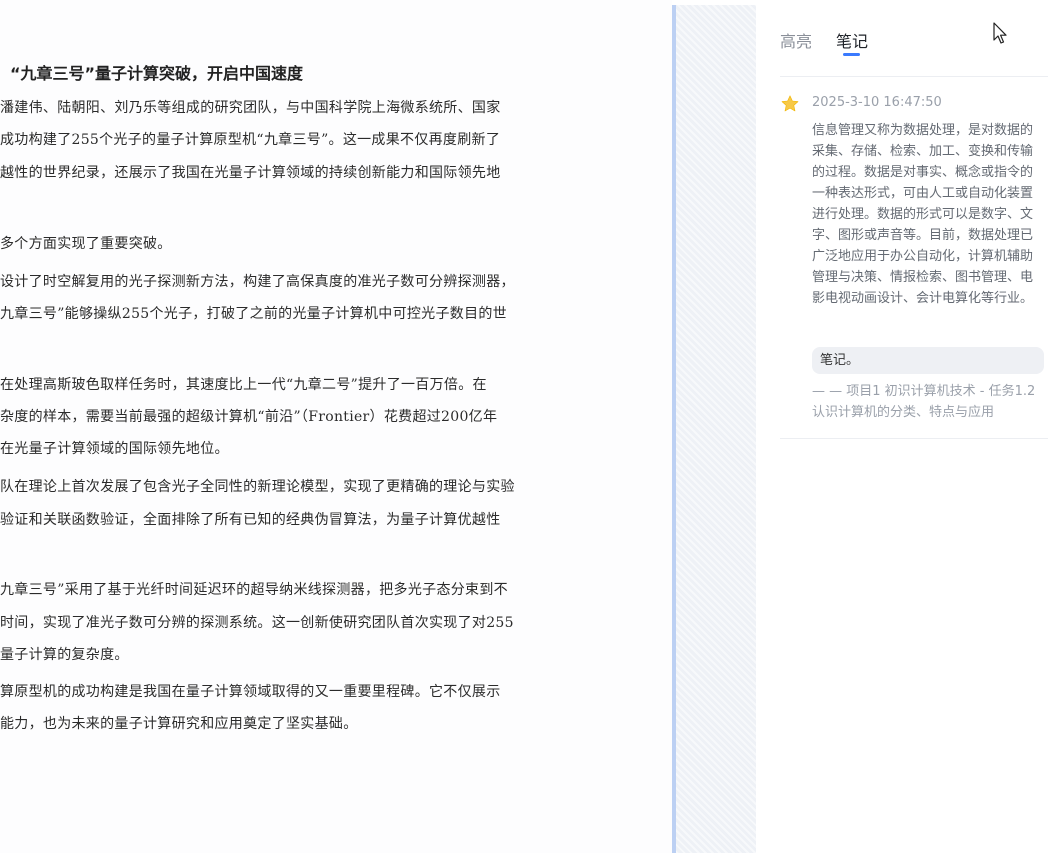 The height and width of the screenshot is (853, 1056). I want to click on article-line: 验证和关联函数验证，全面排除了所有已知的经典伪冒算法，为量子计算优越性, so click(250, 520).